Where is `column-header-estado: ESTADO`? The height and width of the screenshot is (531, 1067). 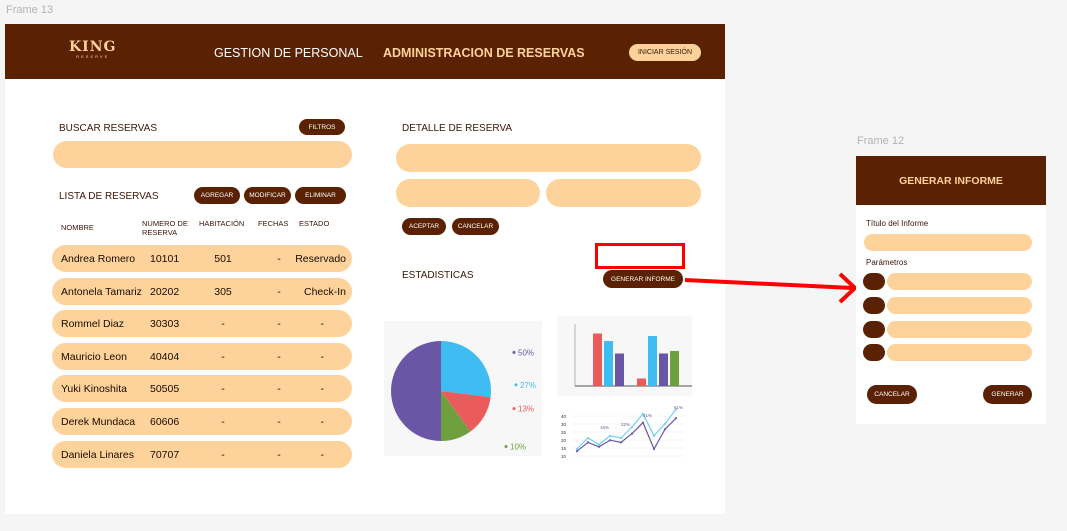
column-header-estado: ESTADO is located at coordinates (314, 223).